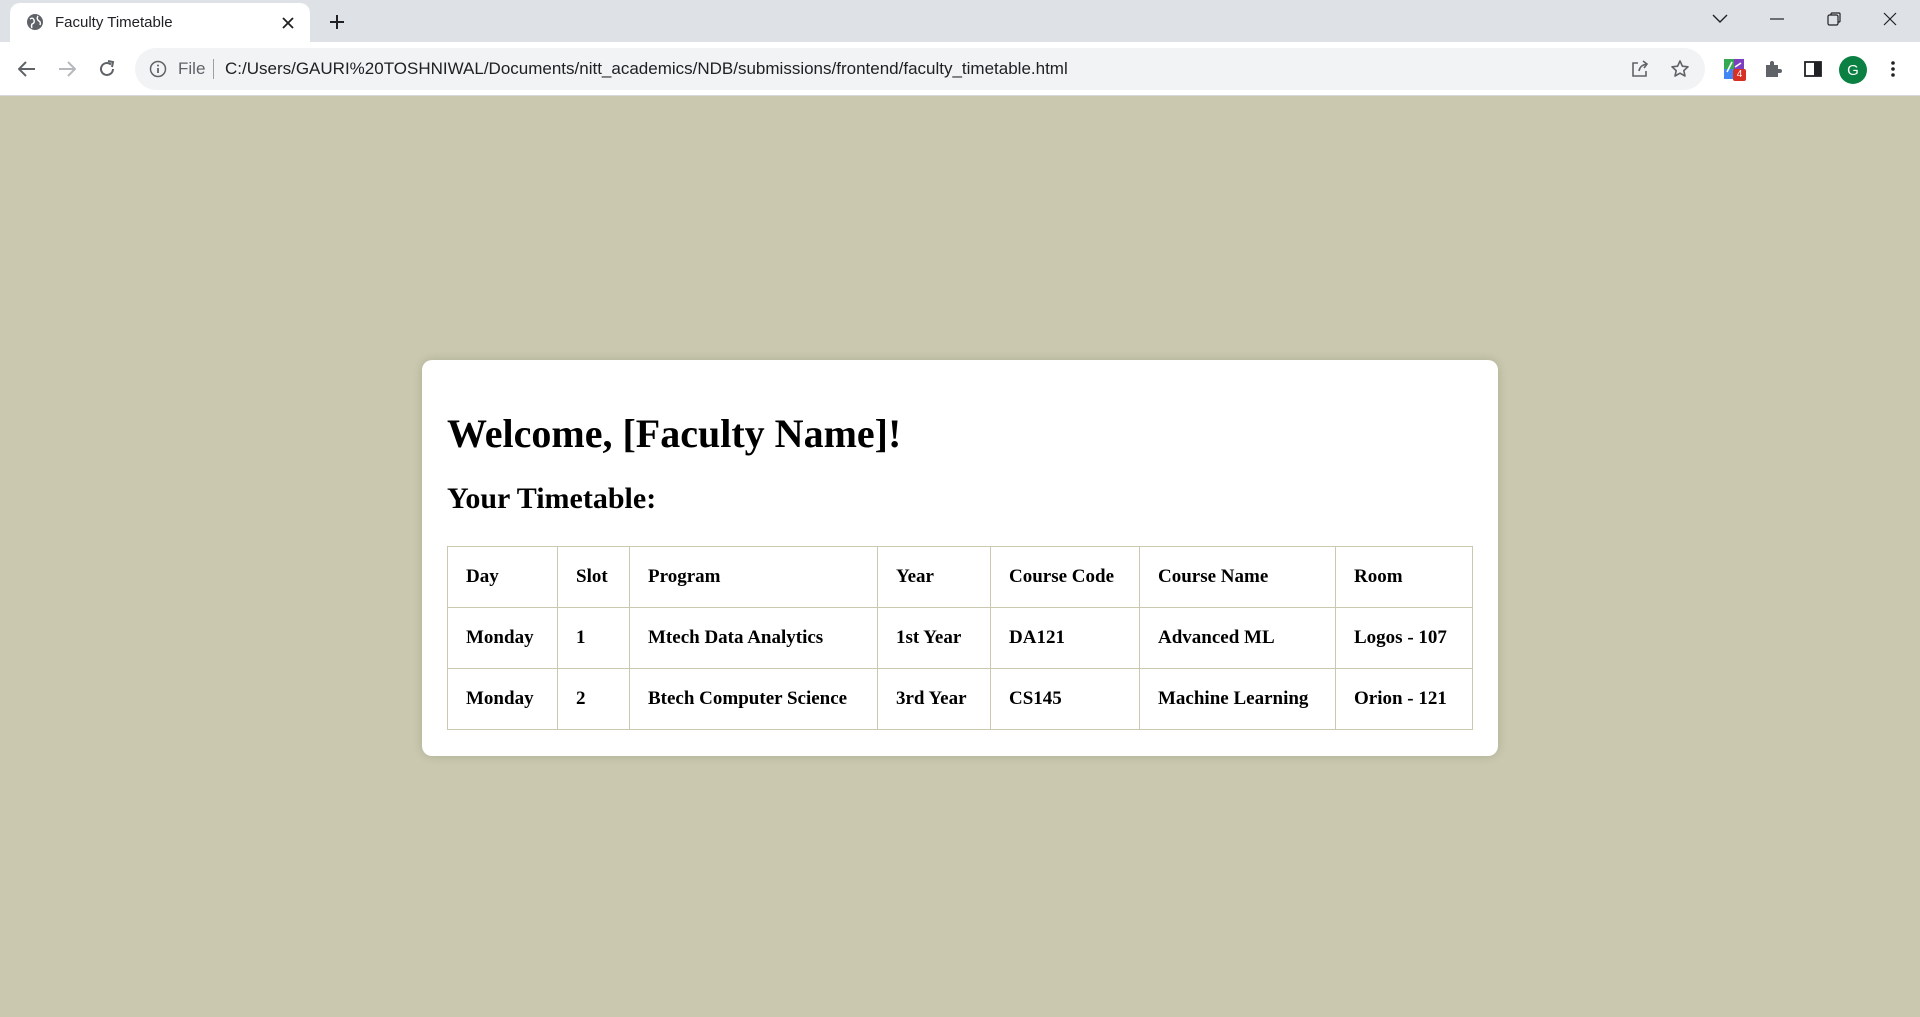 The height and width of the screenshot is (1017, 1920). Describe the element at coordinates (1834, 19) in the screenshot. I see `restore-icon` at that location.